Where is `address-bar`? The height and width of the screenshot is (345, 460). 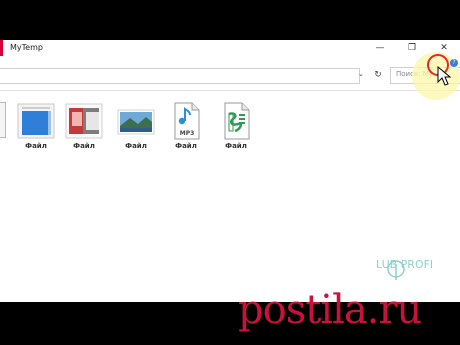
address-bar is located at coordinates (180, 76).